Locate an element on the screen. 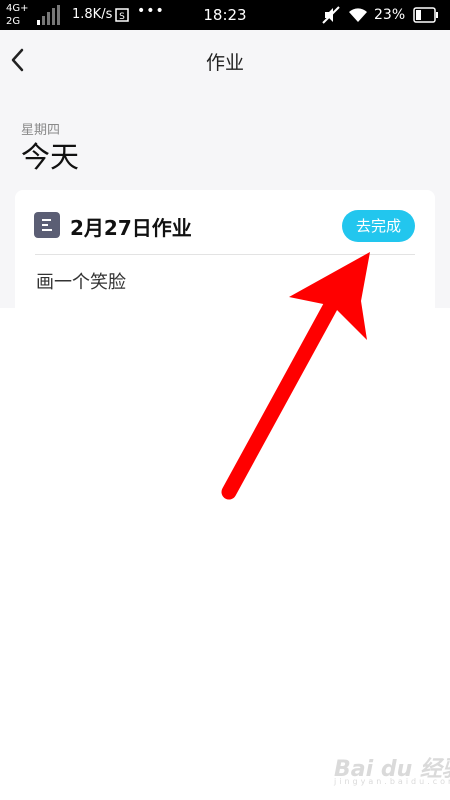 The width and height of the screenshot is (450, 800). battery-icon is located at coordinates (425, 15).